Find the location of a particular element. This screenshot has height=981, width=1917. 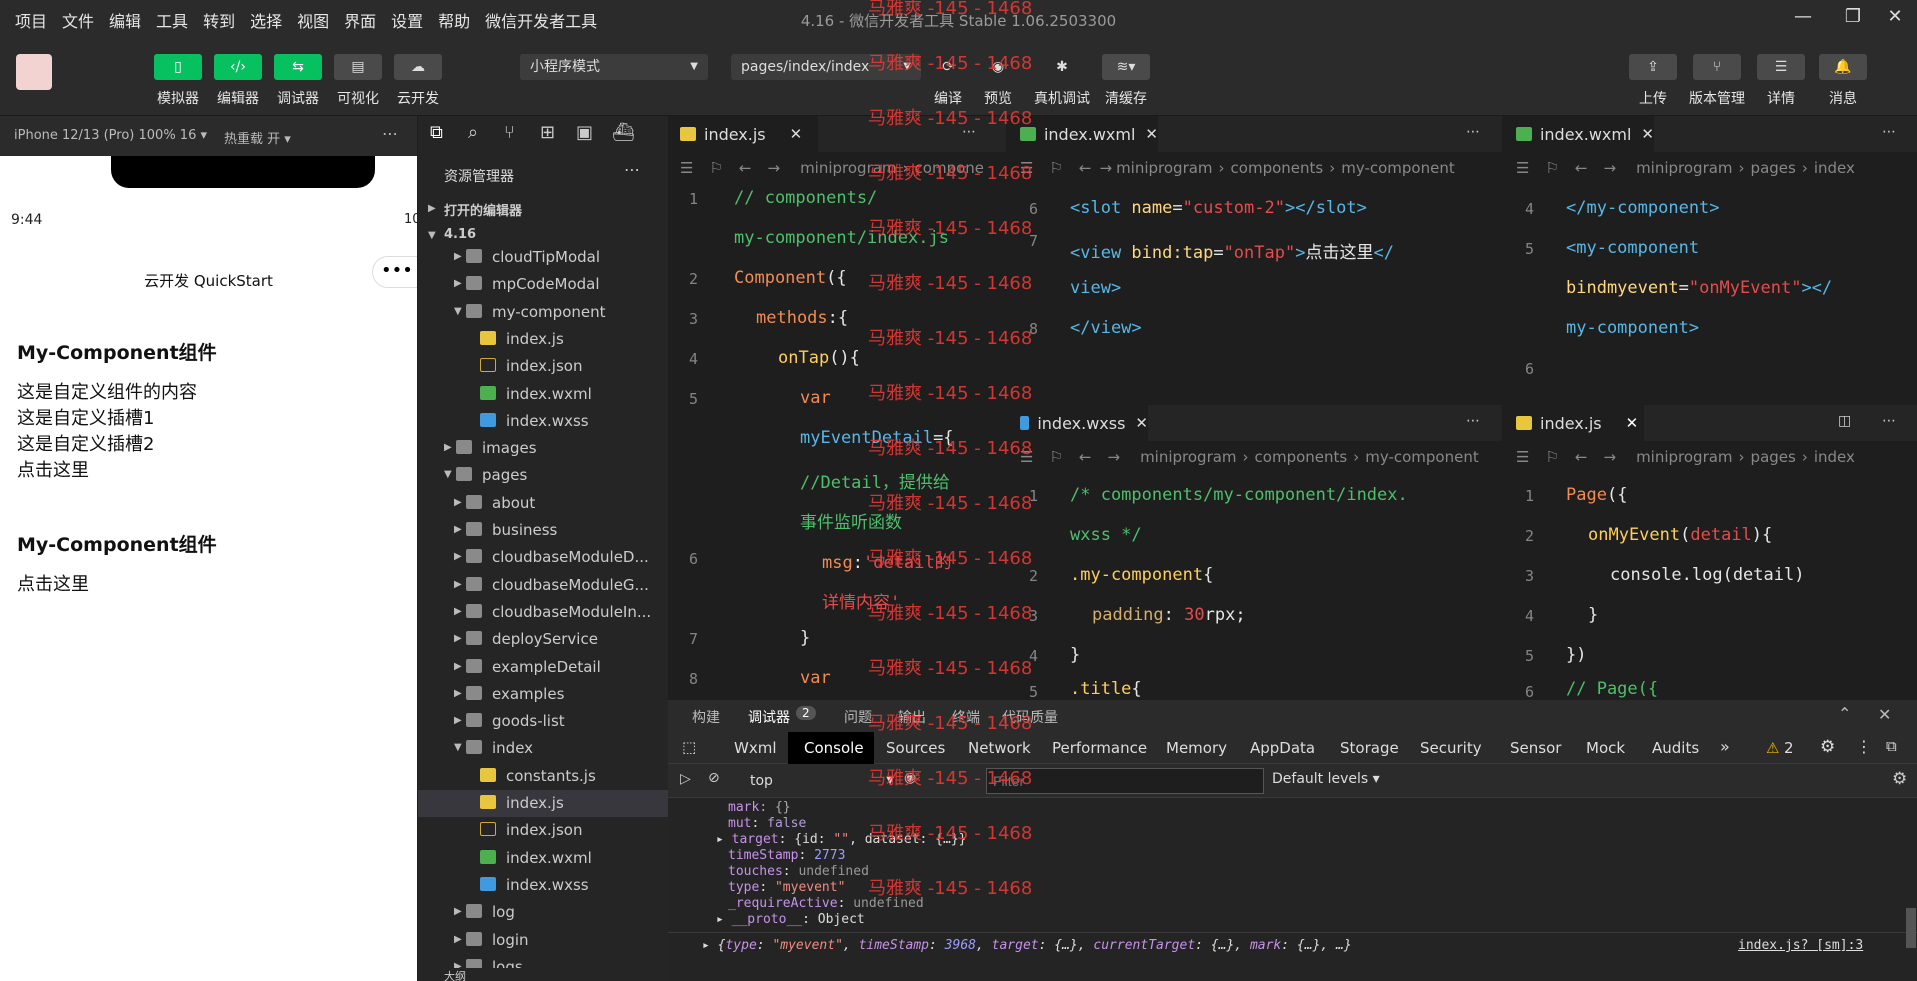

levels-select: Default levels ▾ is located at coordinates (1326, 779).